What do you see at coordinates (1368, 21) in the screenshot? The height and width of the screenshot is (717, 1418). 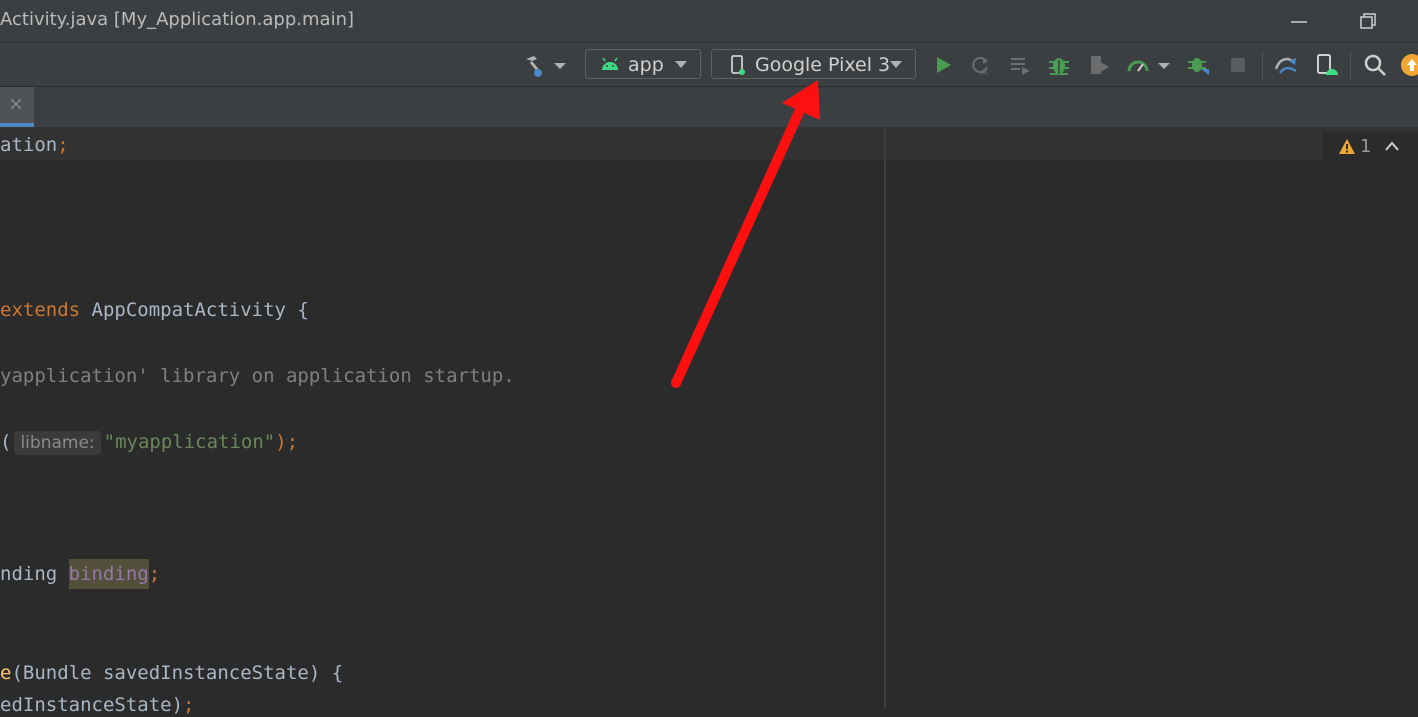 I see `restore-icon` at bounding box center [1368, 21].